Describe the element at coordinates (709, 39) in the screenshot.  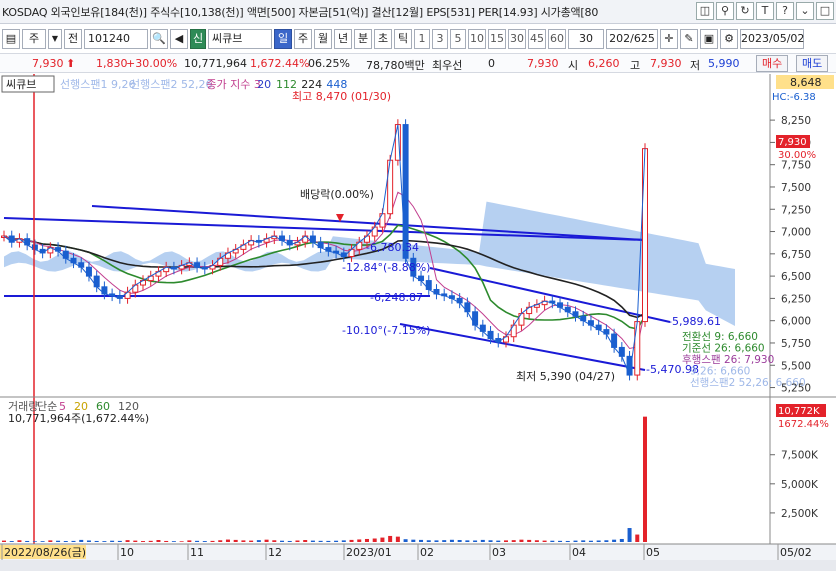
I see `save-icon: ▣` at that location.